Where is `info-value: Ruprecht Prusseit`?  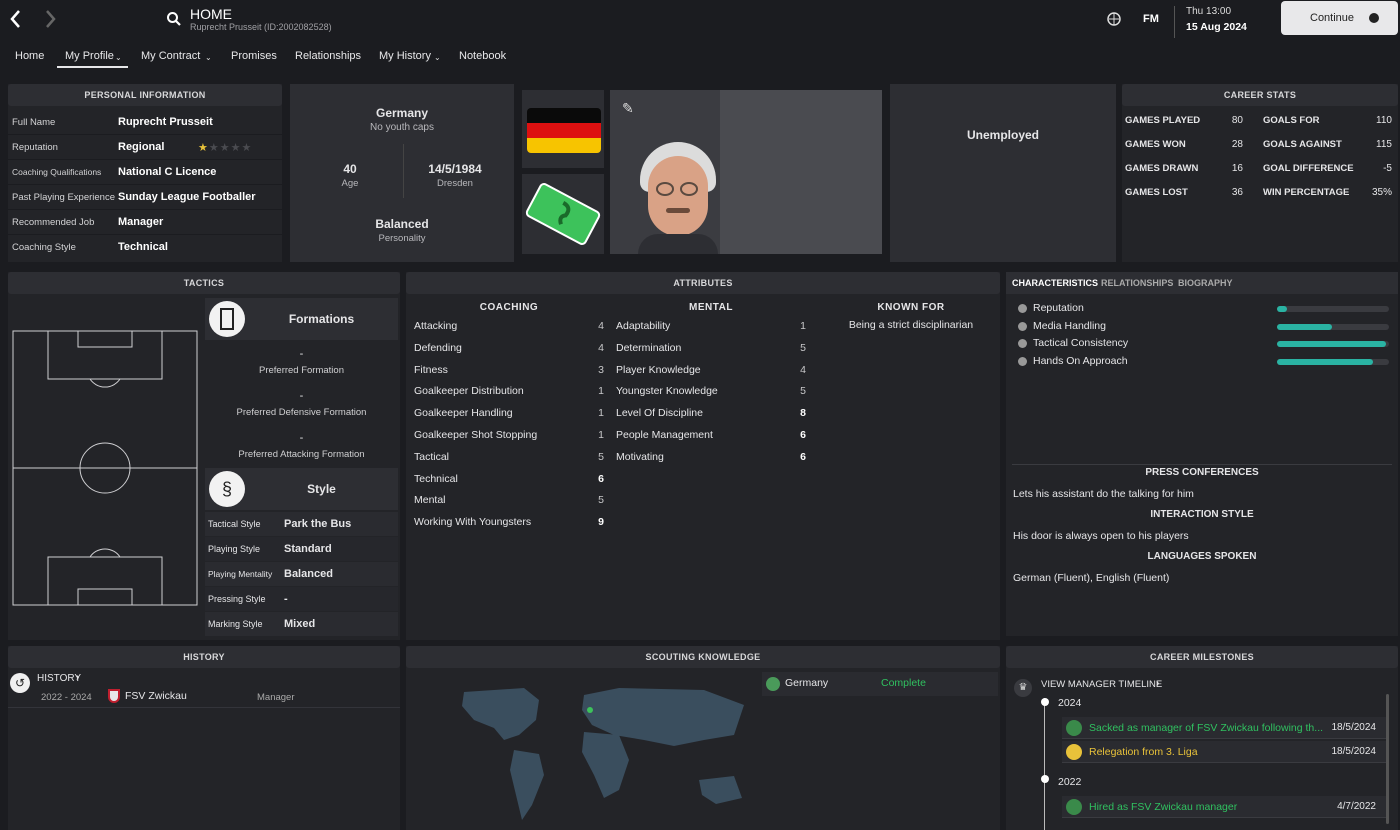
info-value: Ruprecht Prusseit is located at coordinates (165, 122).